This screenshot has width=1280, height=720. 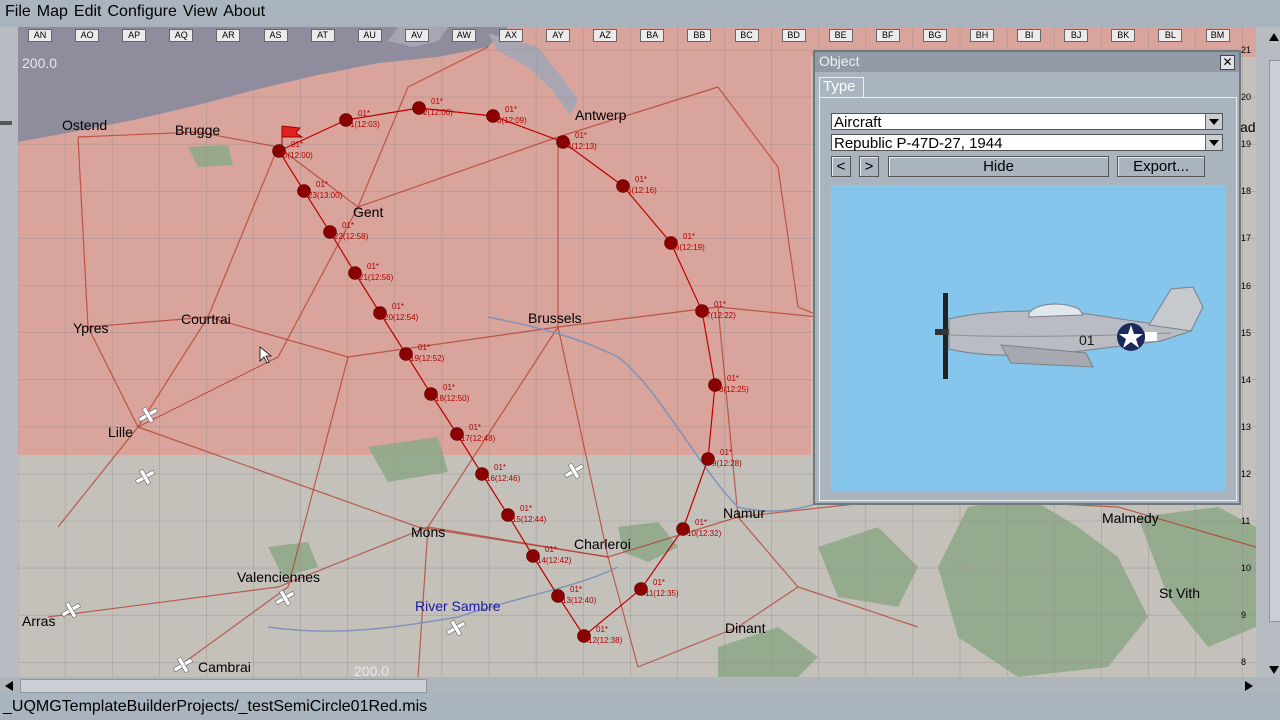 What do you see at coordinates (138, 12) in the screenshot?
I see `menu-configure: Configure` at bounding box center [138, 12].